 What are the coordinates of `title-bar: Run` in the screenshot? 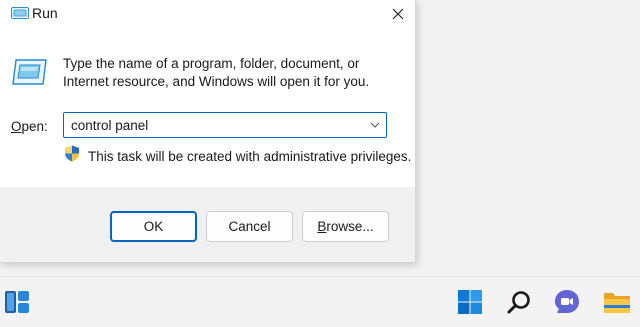 It's located at (207, 14).